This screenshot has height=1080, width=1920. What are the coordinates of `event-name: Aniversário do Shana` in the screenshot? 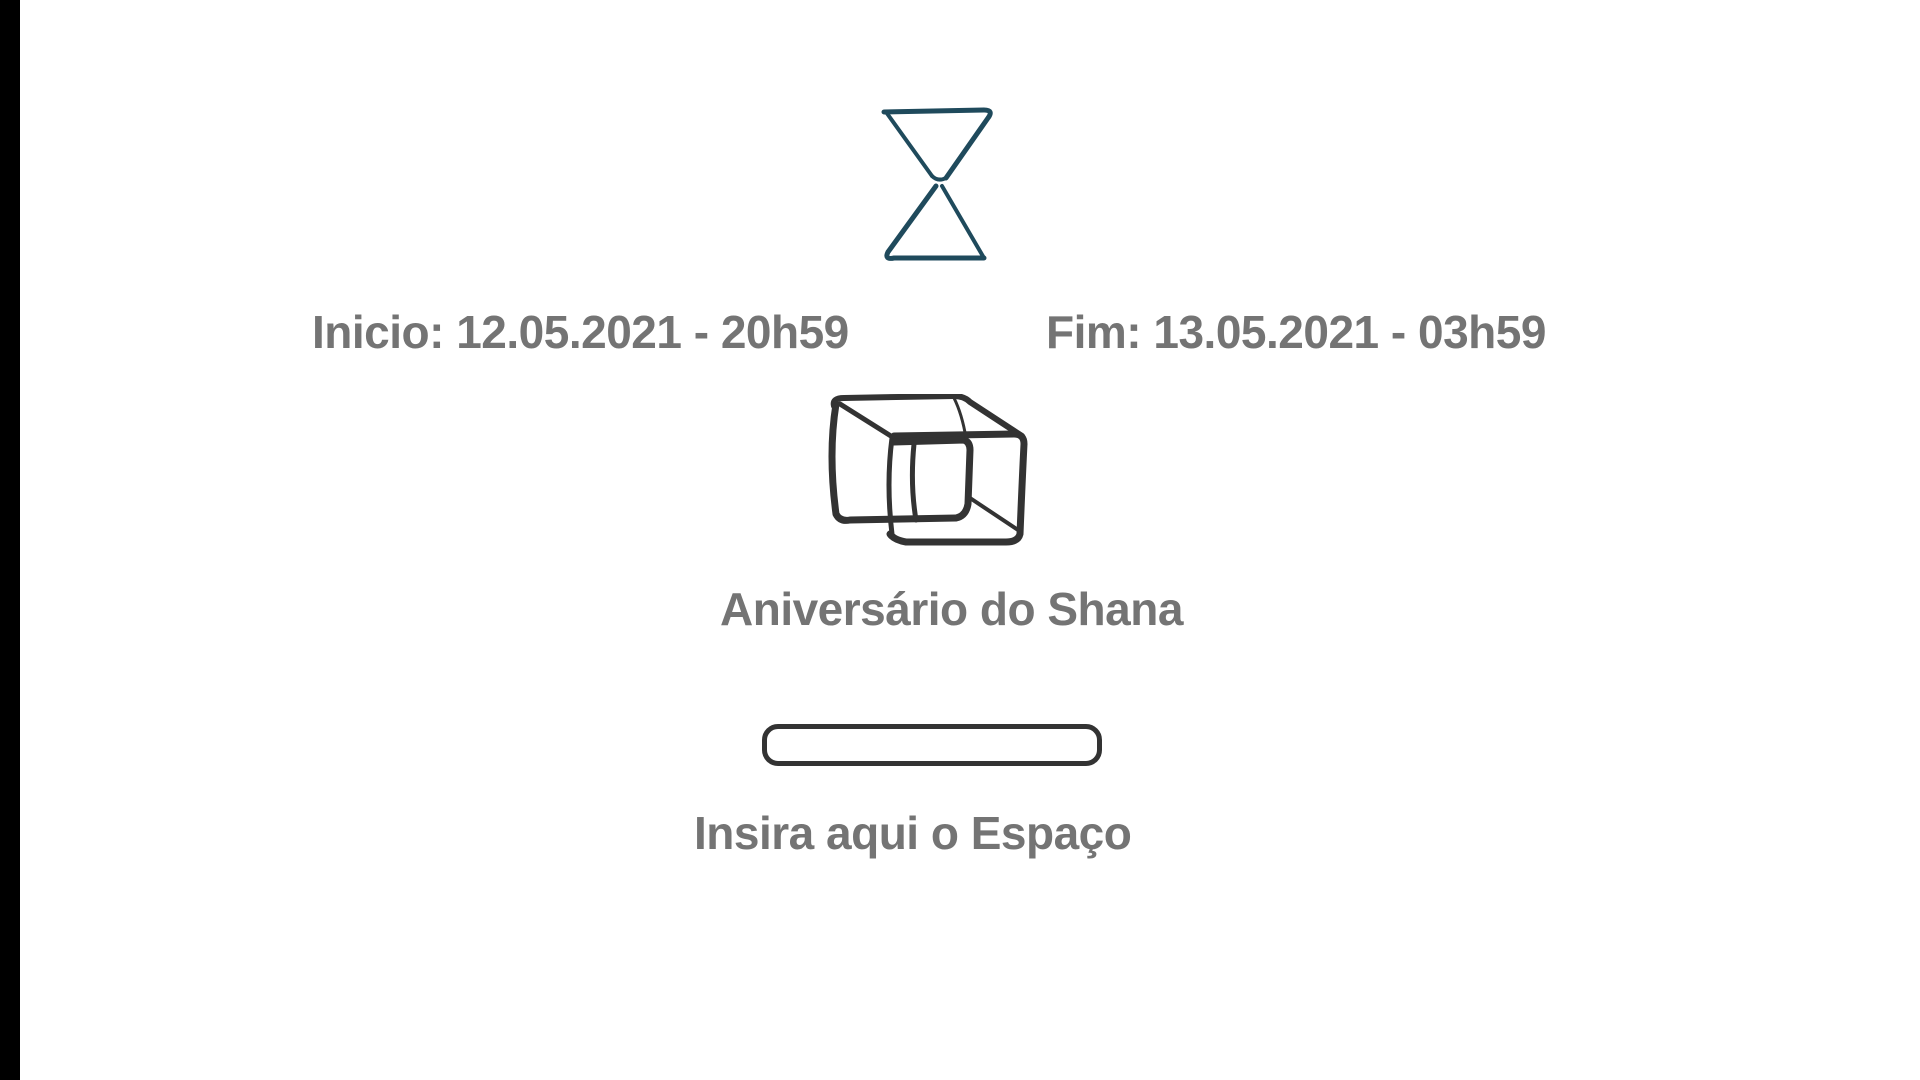 It's located at (951, 609).